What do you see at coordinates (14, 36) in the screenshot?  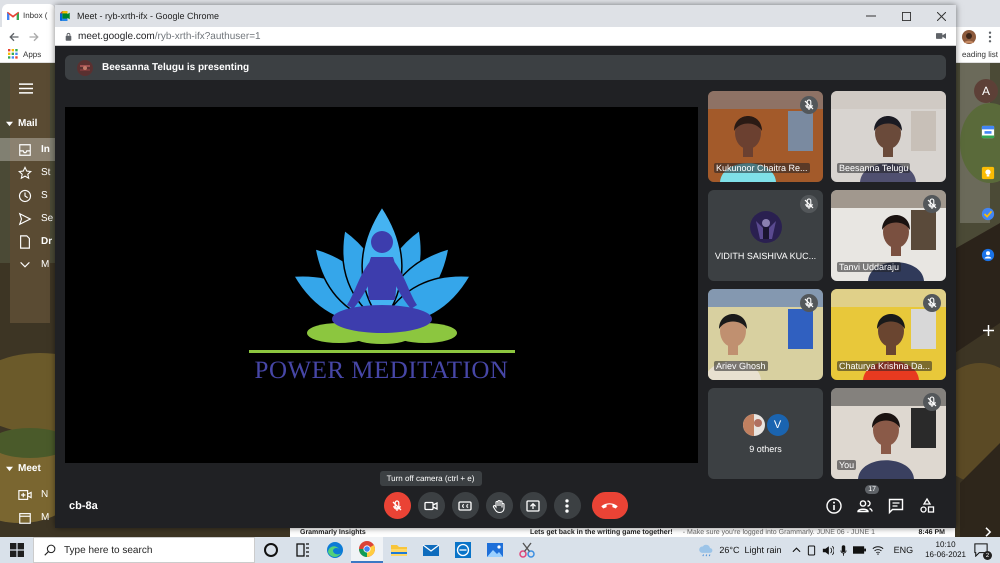 I see `back-icon` at bounding box center [14, 36].